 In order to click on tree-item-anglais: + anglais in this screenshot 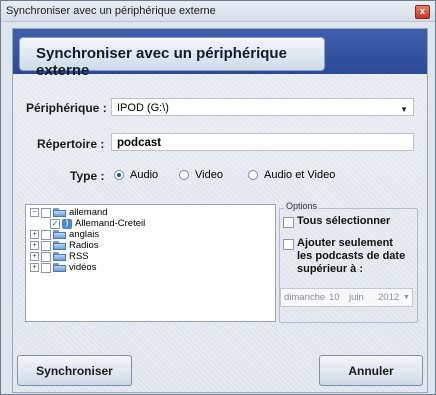, I will do `click(64, 234)`.